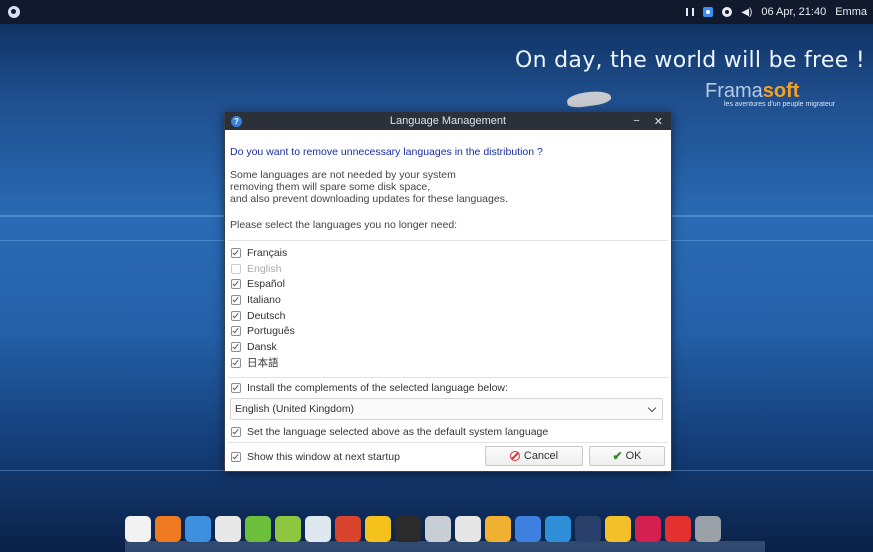 Image resolution: width=873 pixels, height=552 pixels. I want to click on language-label: English, so click(264, 268).